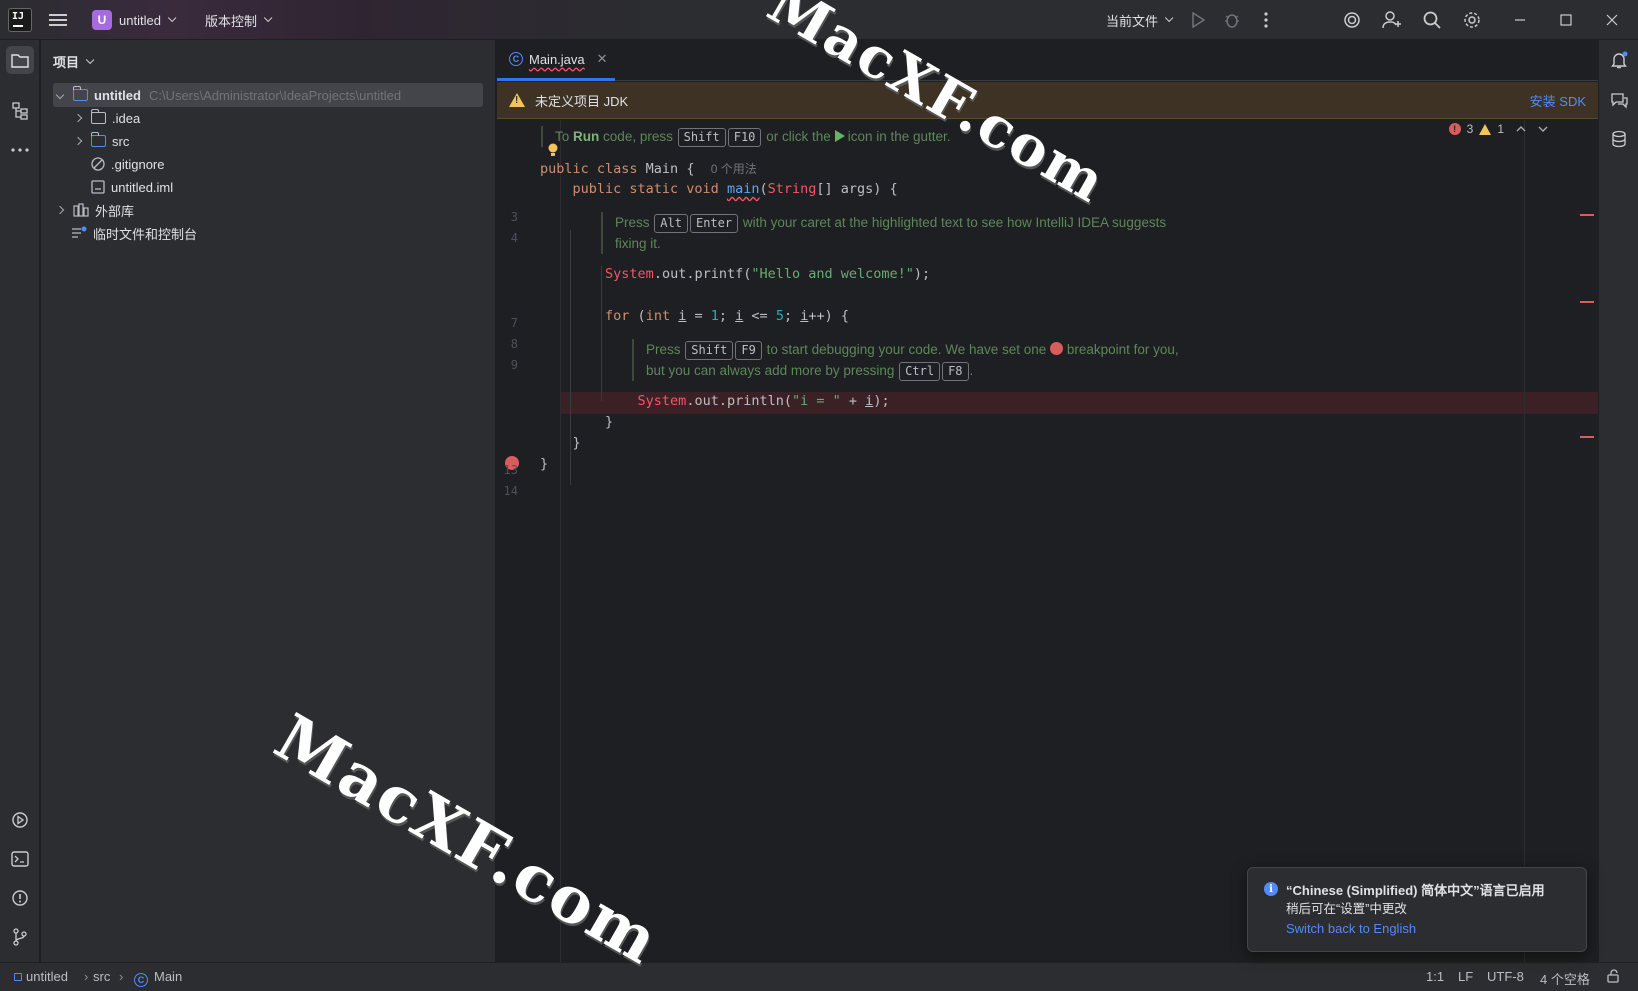  I want to click on terminal-icon, so click(20, 859).